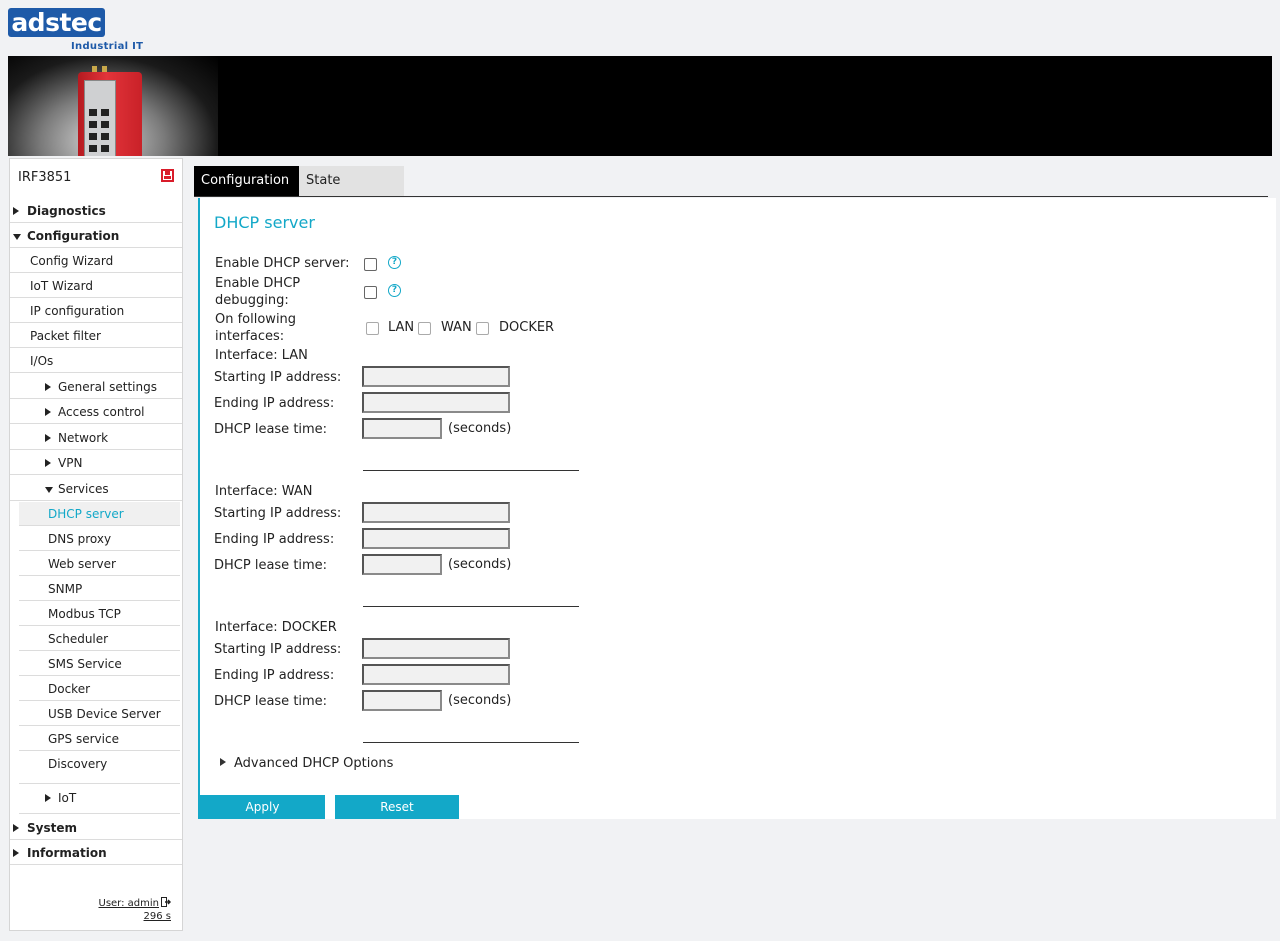 This screenshot has height=941, width=1280. I want to click on user-link: User: admin, so click(129, 903).